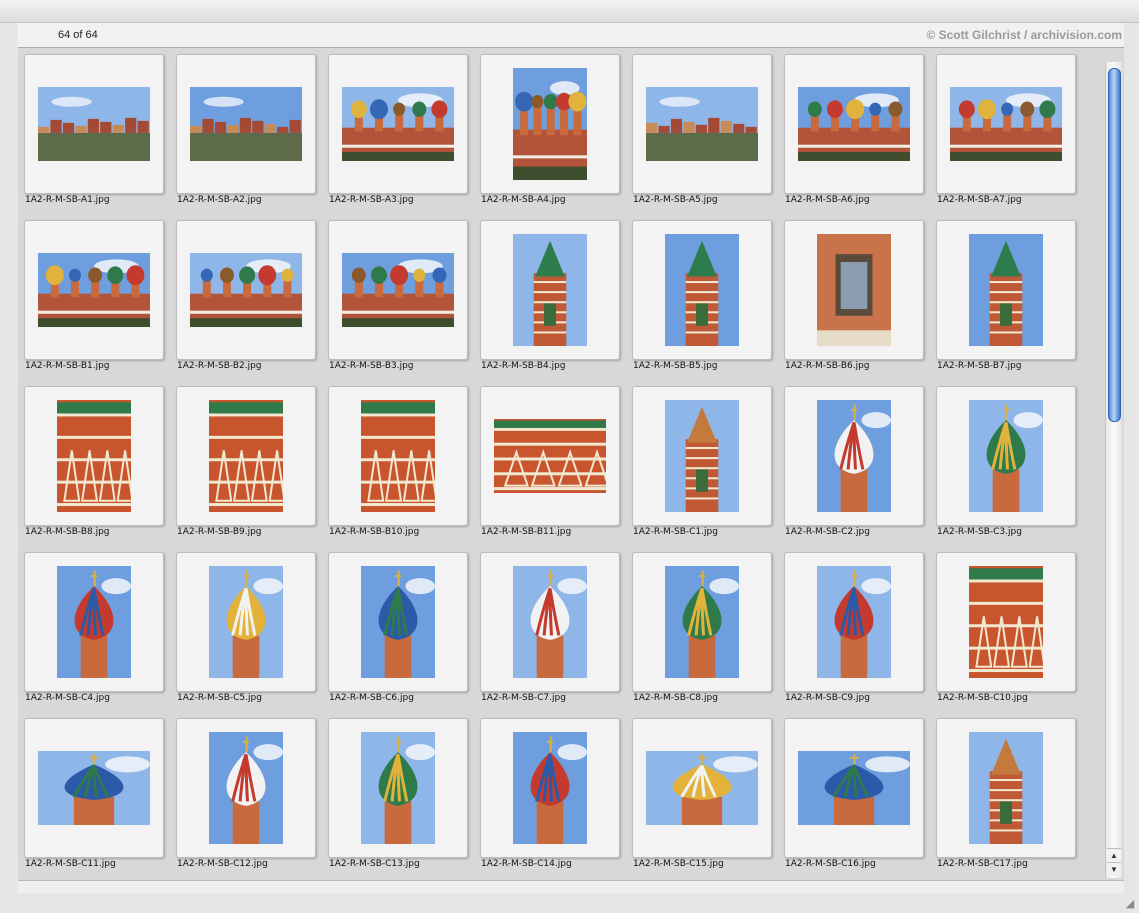 This screenshot has width=1139, height=913. I want to click on thumbnail-item: 1A2-R-M-SB-C7.jpg, so click(550, 630).